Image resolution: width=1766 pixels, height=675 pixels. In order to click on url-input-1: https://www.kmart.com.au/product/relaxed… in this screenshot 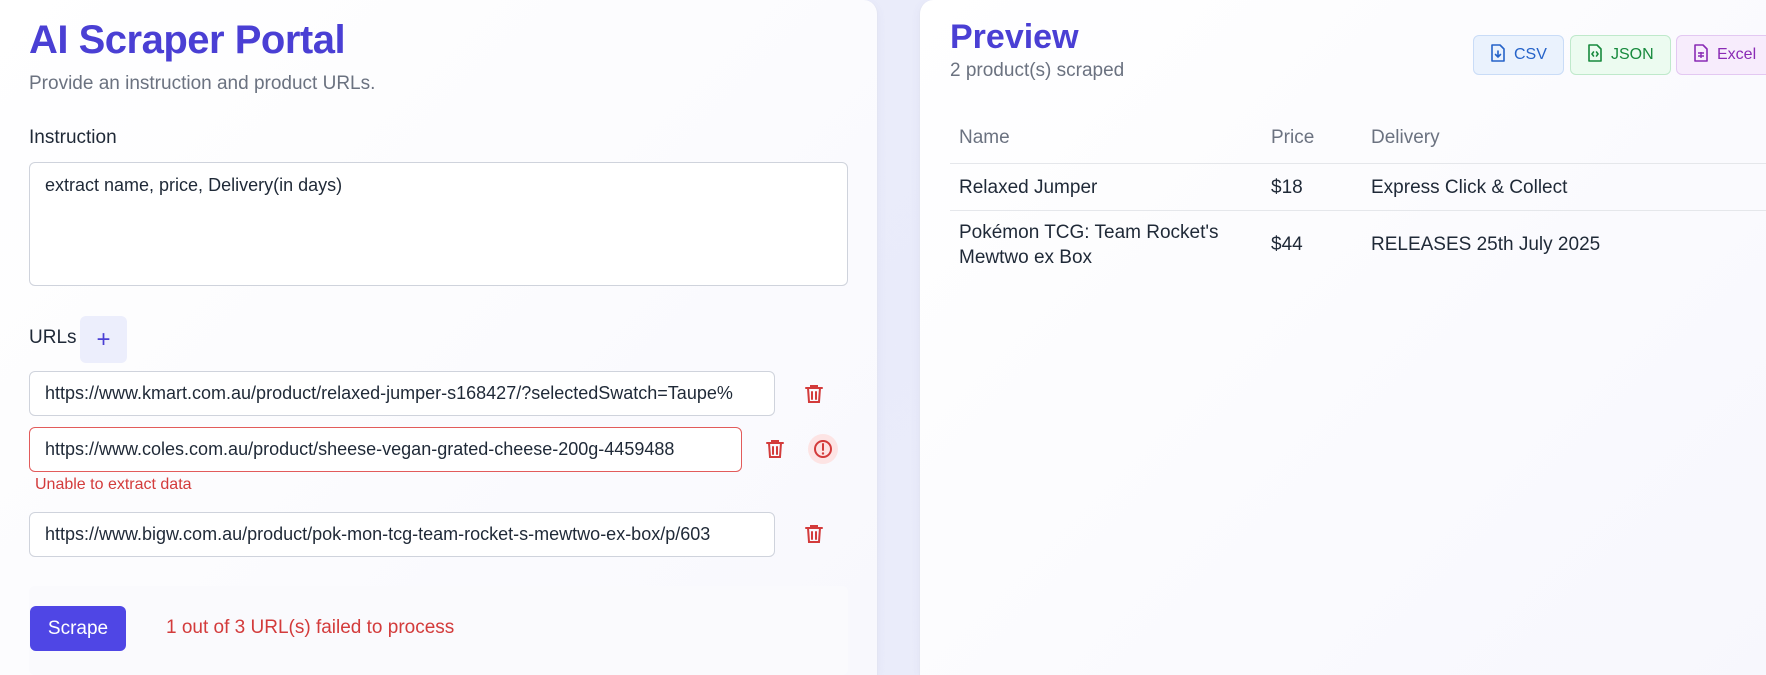, I will do `click(402, 393)`.